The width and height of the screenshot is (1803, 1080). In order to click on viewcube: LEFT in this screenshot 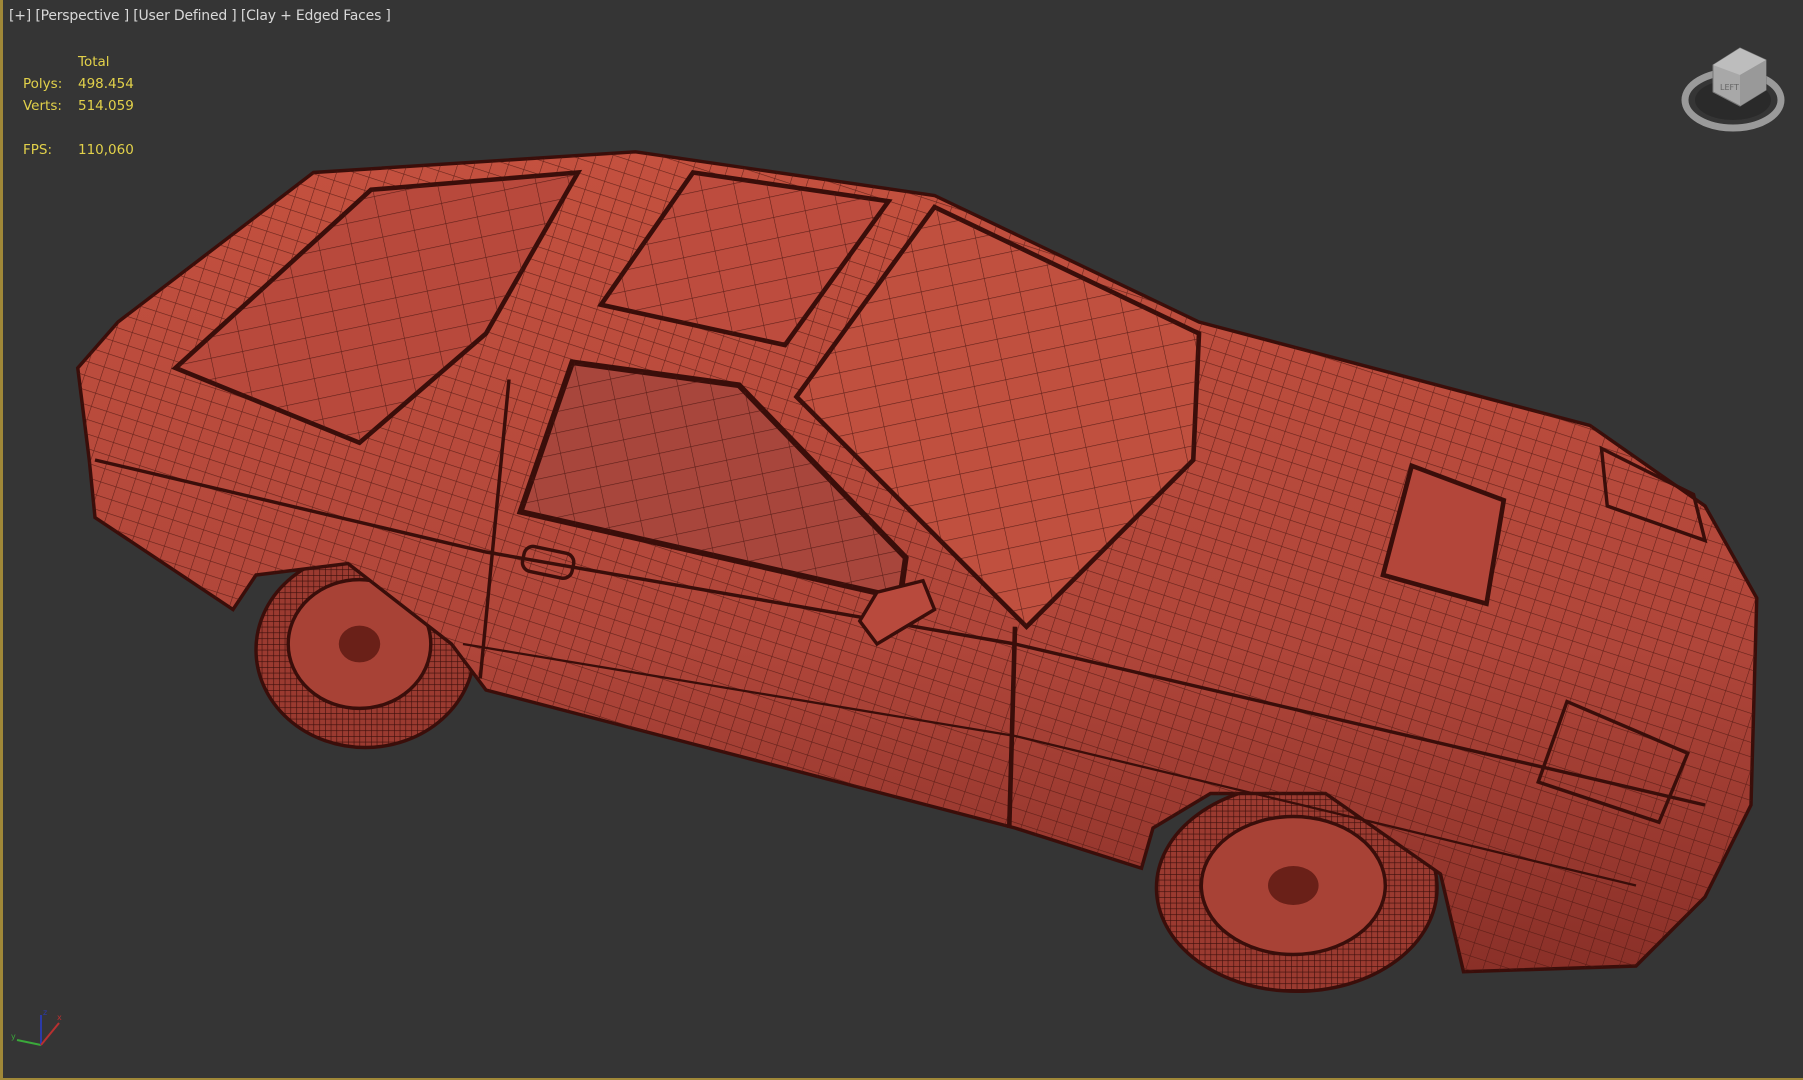, I will do `click(1738, 87)`.